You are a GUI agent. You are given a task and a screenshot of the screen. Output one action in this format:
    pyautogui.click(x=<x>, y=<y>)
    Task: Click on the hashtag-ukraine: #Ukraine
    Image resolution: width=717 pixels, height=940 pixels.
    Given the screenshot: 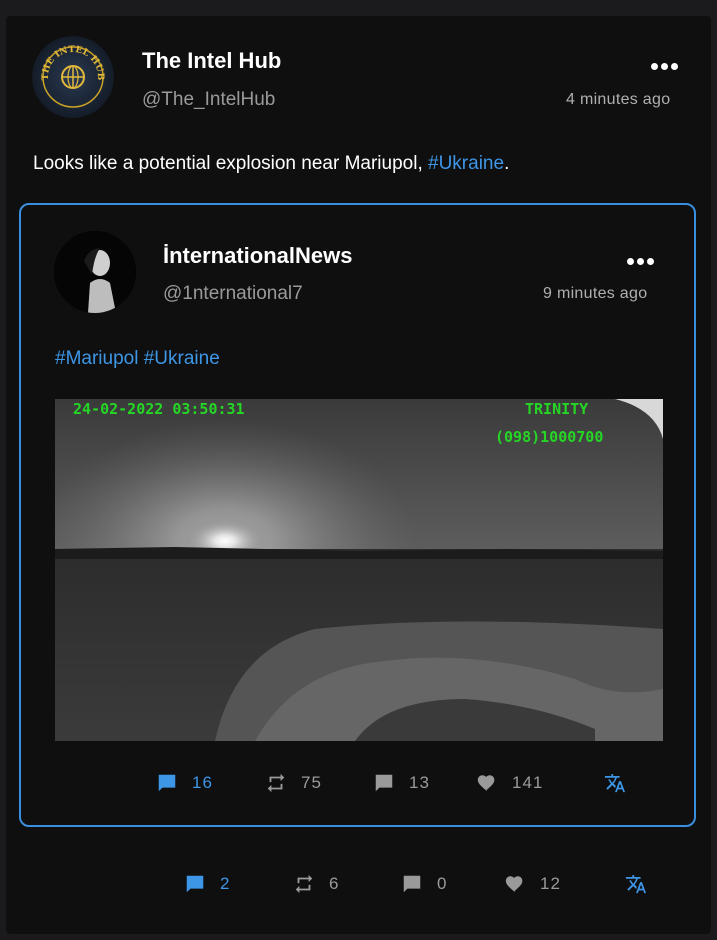 What is the action you would take?
    pyautogui.click(x=182, y=358)
    